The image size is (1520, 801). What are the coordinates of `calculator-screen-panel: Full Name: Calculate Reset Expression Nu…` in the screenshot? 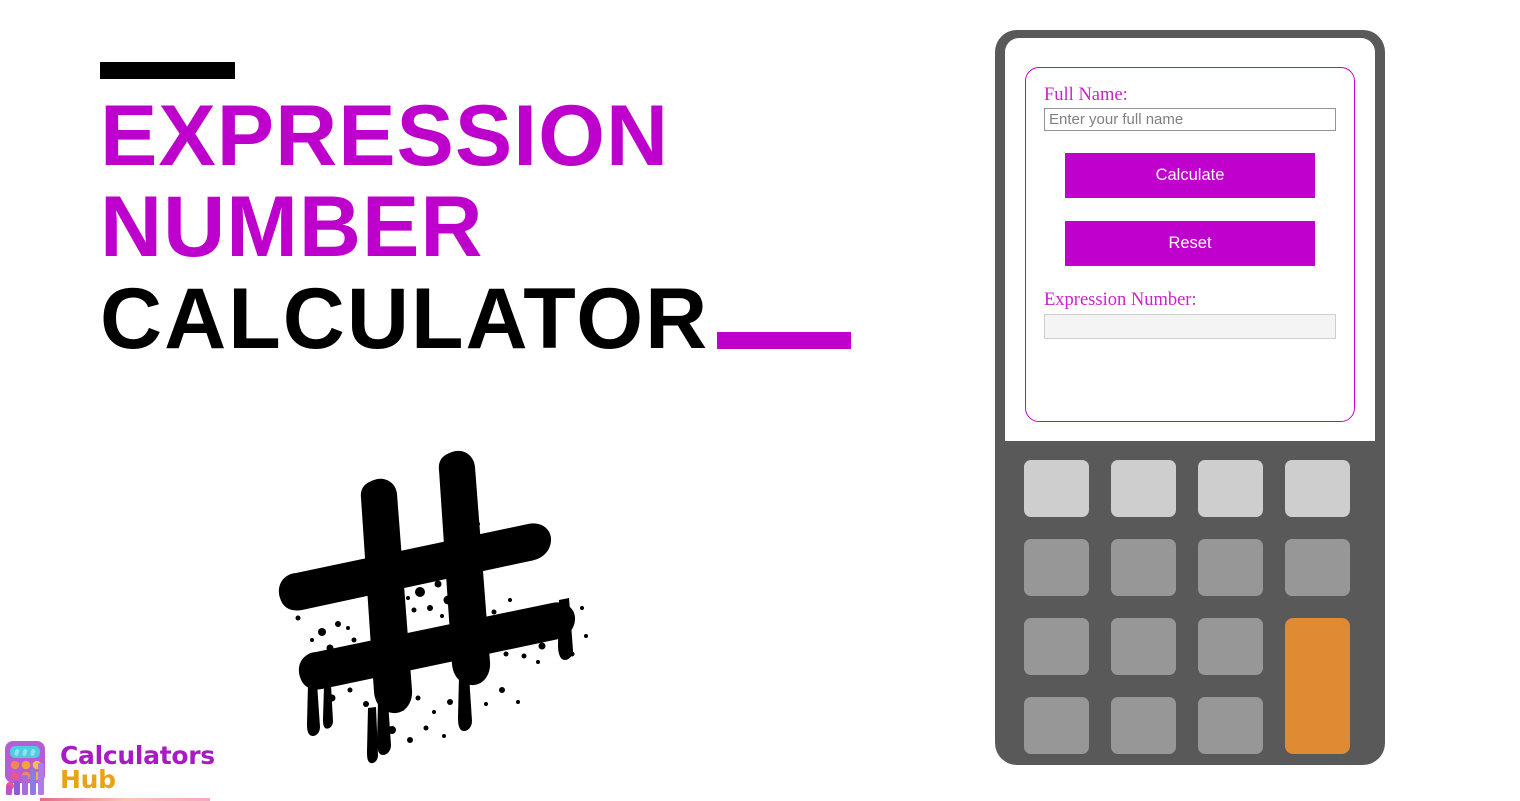 It's located at (1190, 239).